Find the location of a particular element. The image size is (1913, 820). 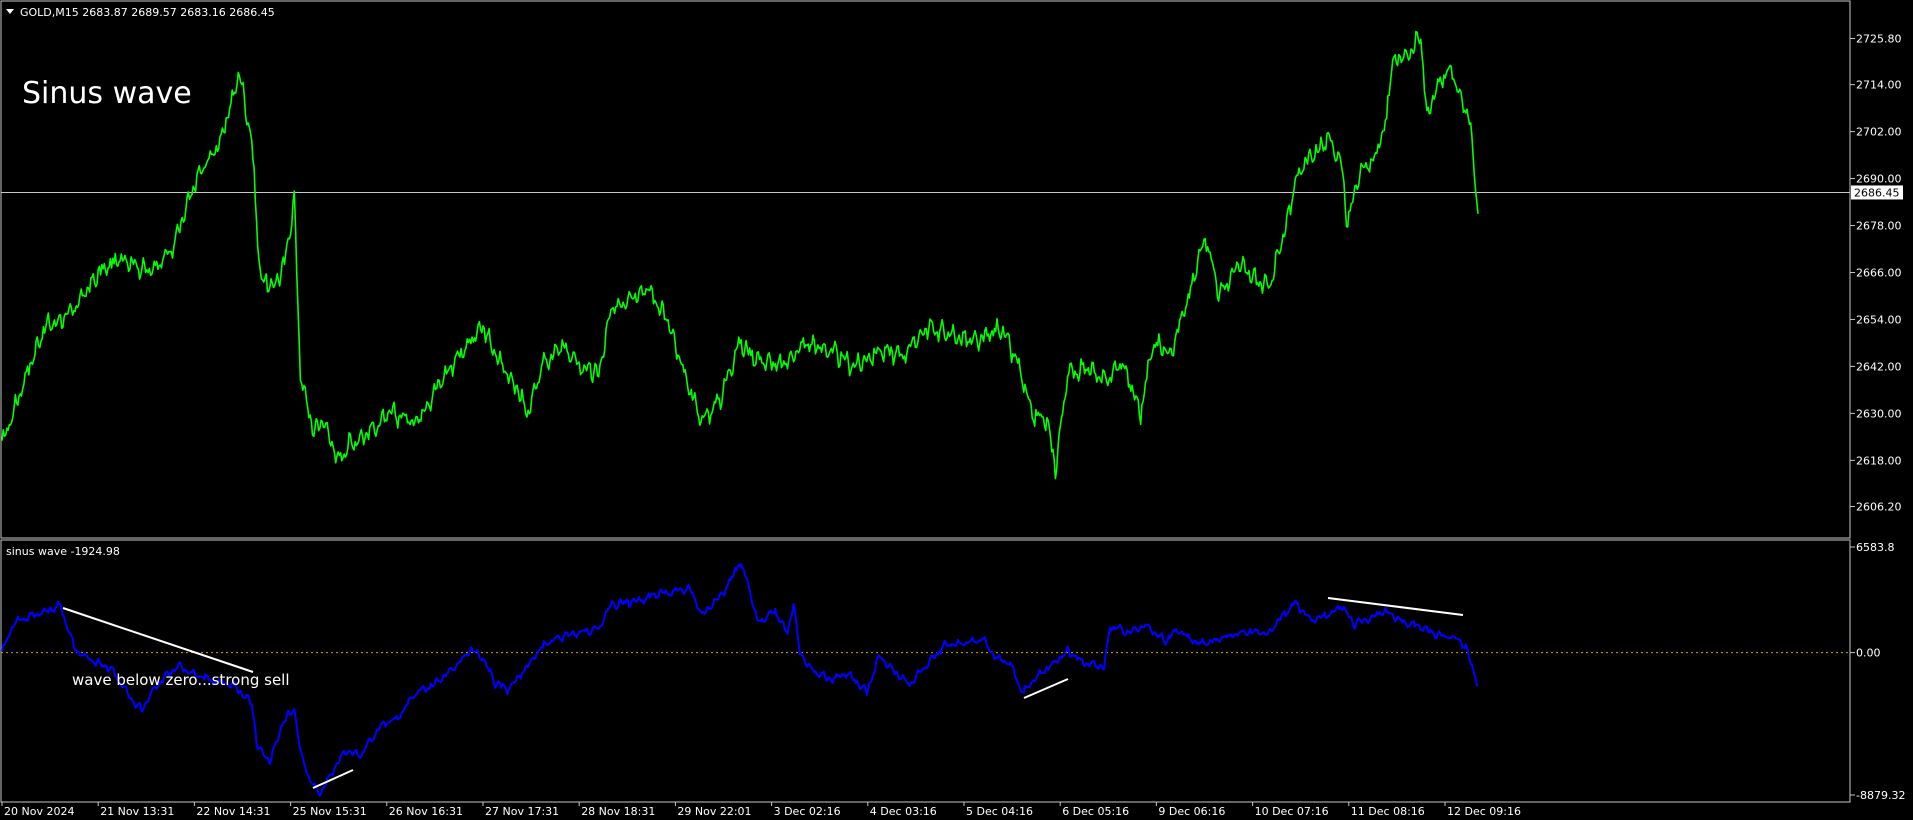

price-y-tick-label: 2714.00 is located at coordinates (1879, 85).